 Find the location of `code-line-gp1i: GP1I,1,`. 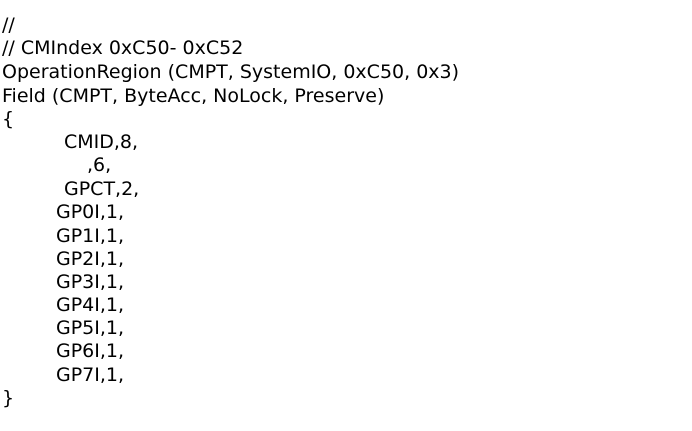

code-line-gp1i: GP1I,1, is located at coordinates (90, 236).